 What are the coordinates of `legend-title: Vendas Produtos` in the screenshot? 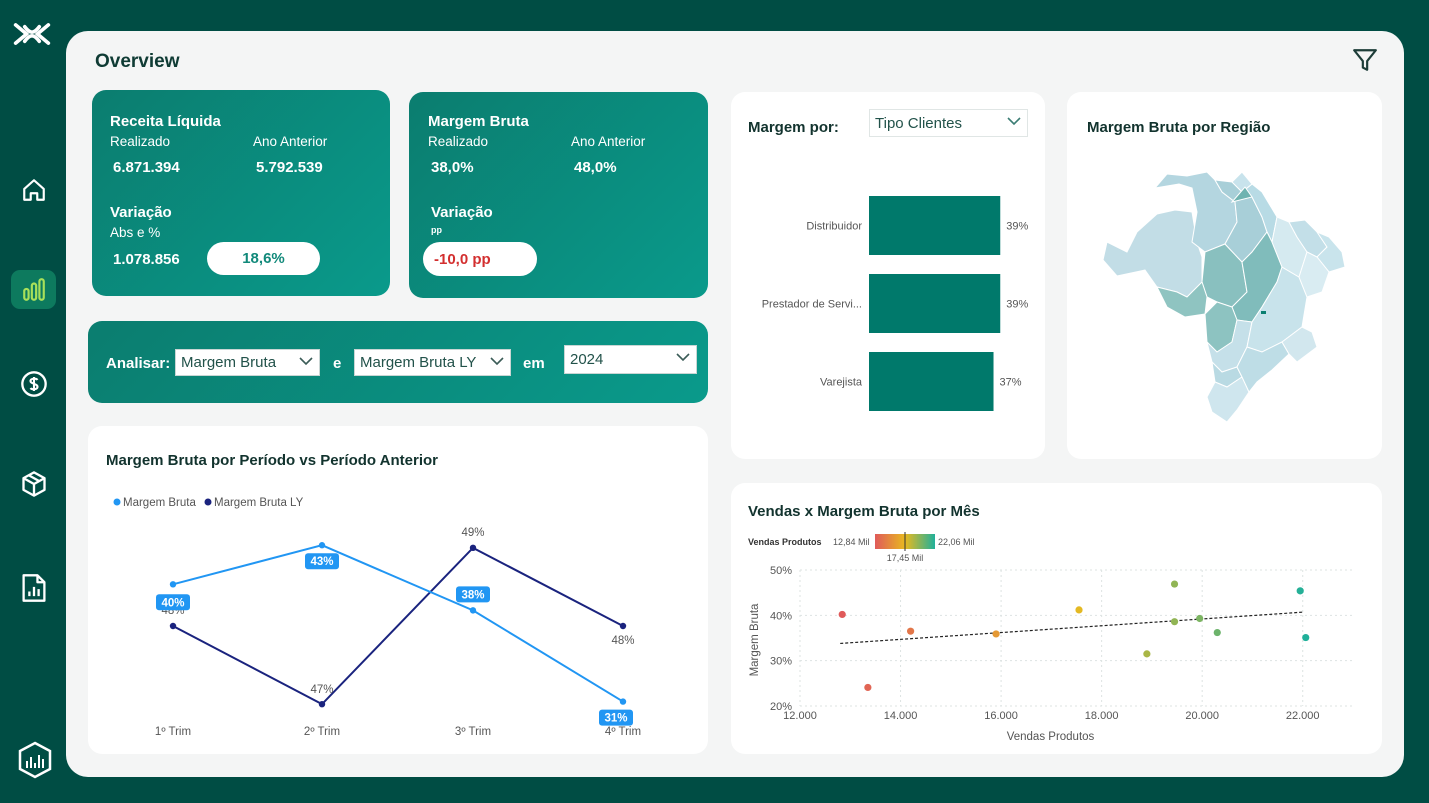 It's located at (785, 542).